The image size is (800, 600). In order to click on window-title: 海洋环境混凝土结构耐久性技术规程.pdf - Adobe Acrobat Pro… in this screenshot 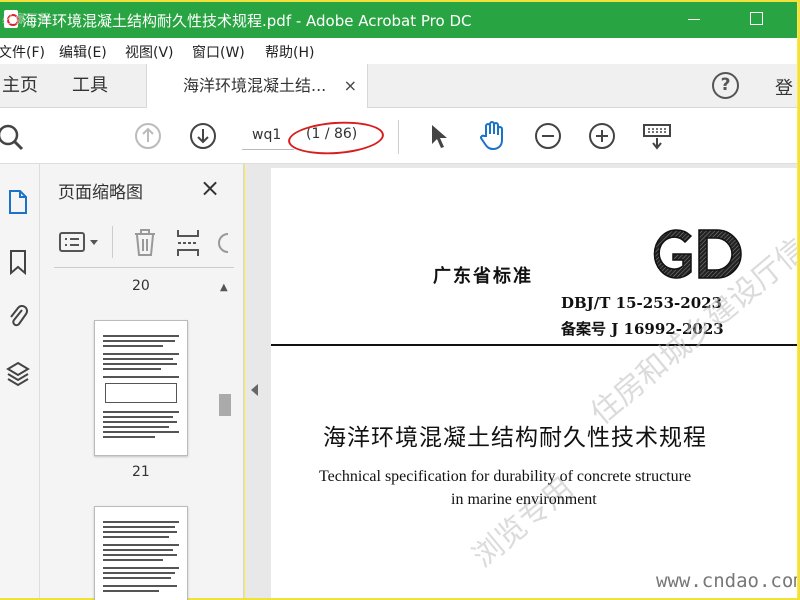, I will do `click(247, 21)`.